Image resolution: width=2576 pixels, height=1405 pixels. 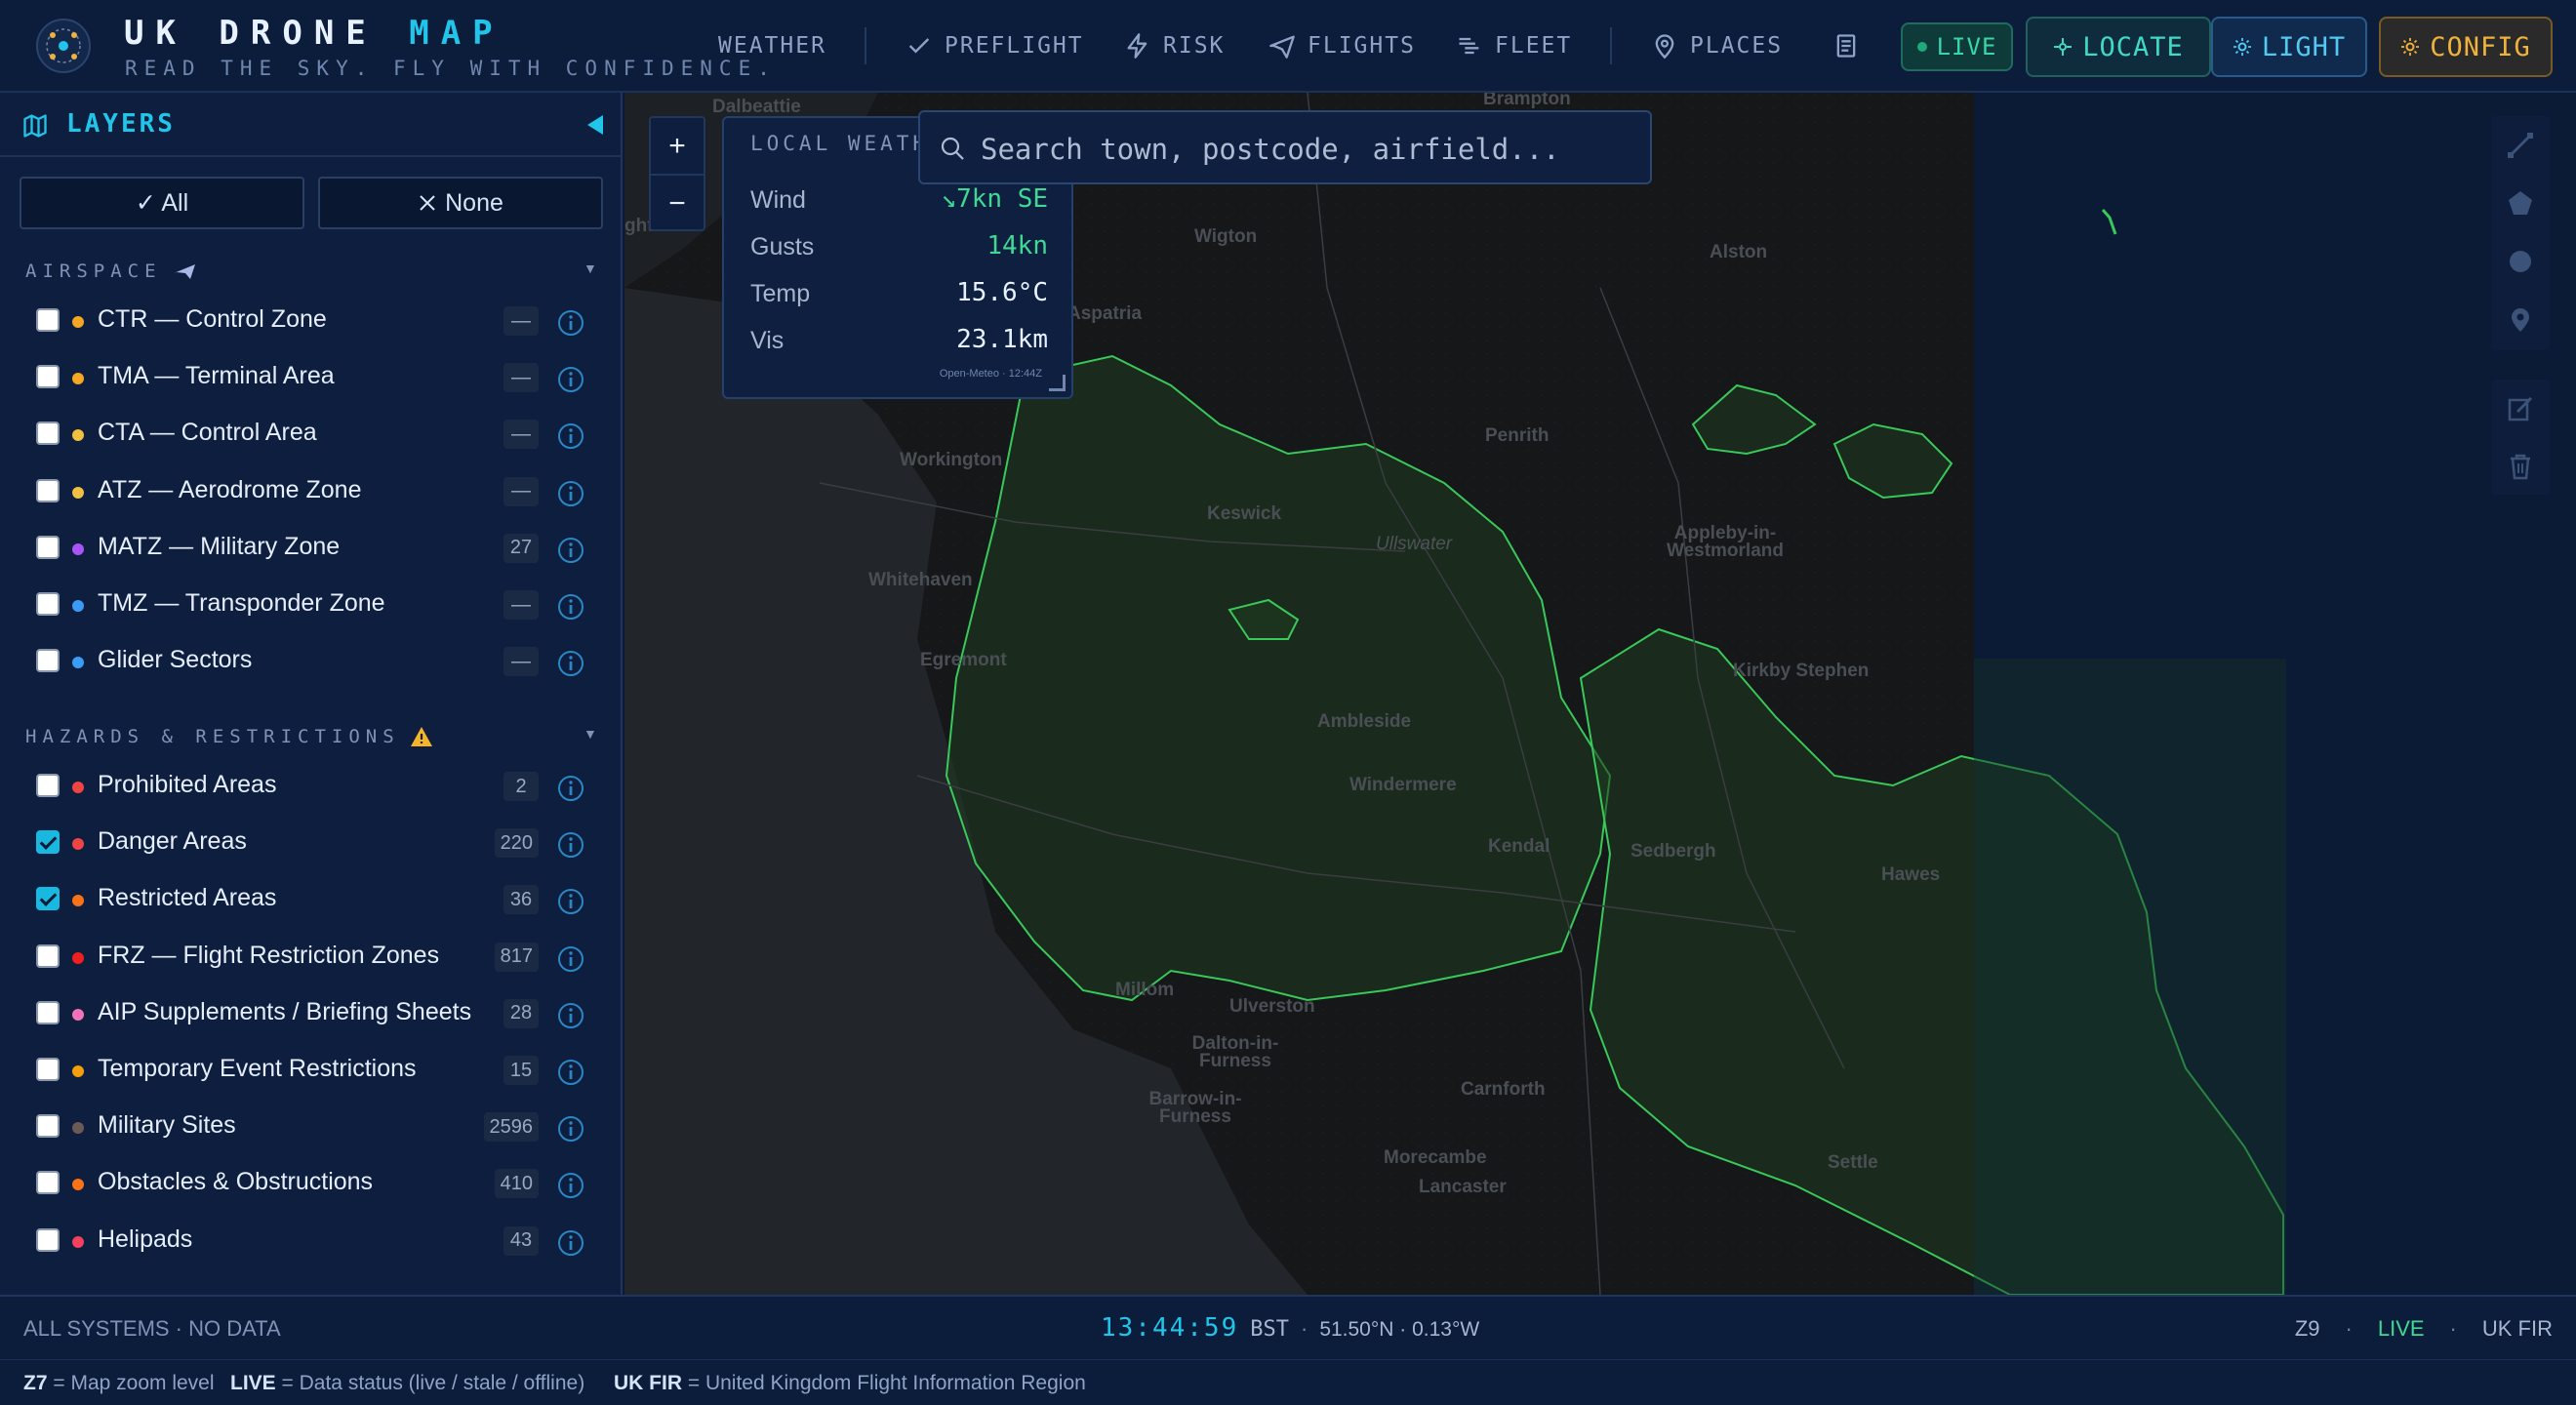 What do you see at coordinates (310, 785) in the screenshot?
I see `layer-row: Prohibited Areas 2` at bounding box center [310, 785].